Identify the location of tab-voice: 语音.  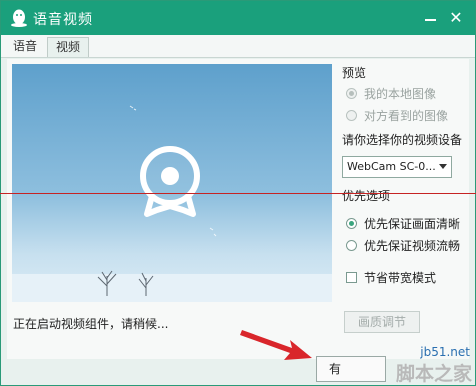
(25, 47).